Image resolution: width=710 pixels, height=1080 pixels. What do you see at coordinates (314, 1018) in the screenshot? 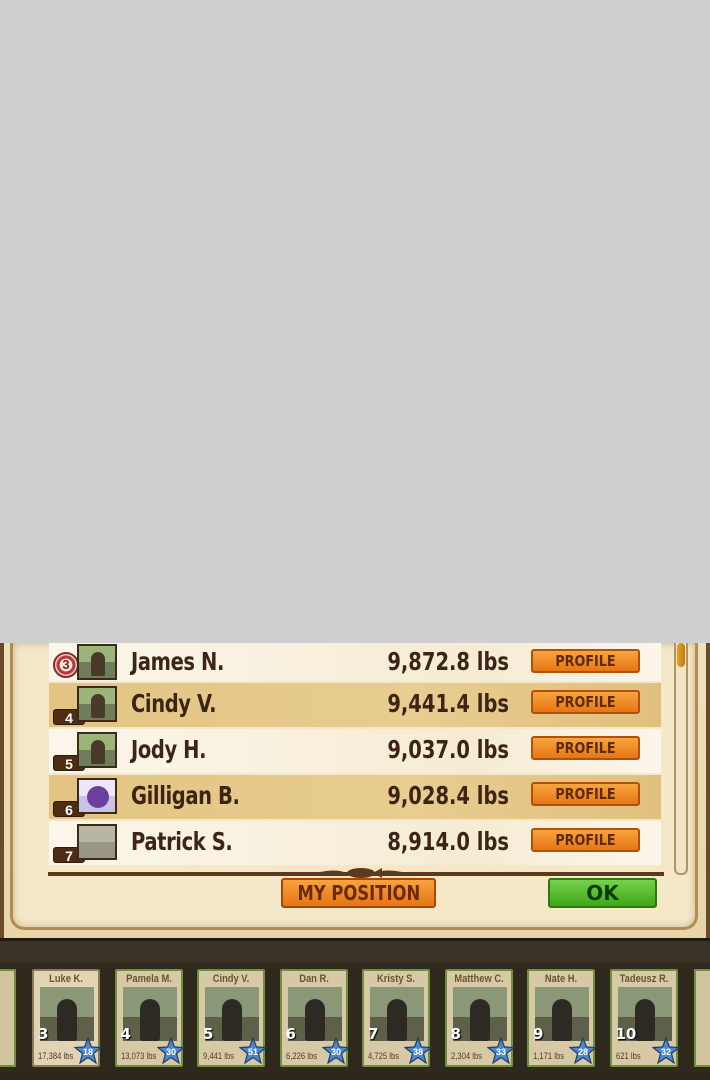
I see `friend-card: Dan R. 6 6,226 lbs 30` at bounding box center [314, 1018].